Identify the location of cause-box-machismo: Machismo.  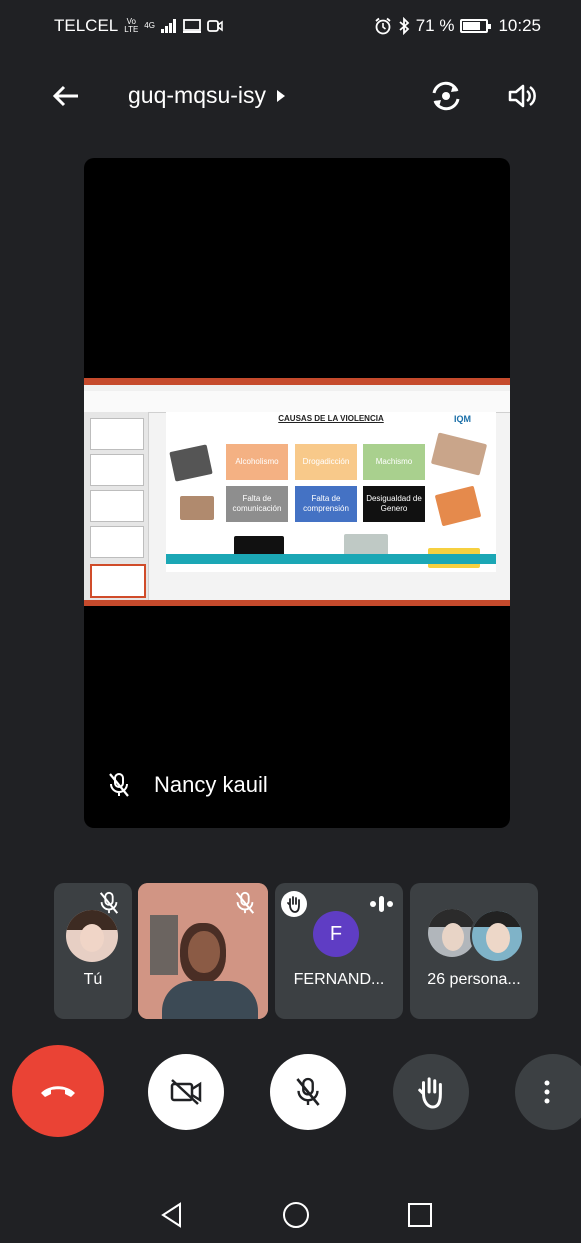
(394, 462).